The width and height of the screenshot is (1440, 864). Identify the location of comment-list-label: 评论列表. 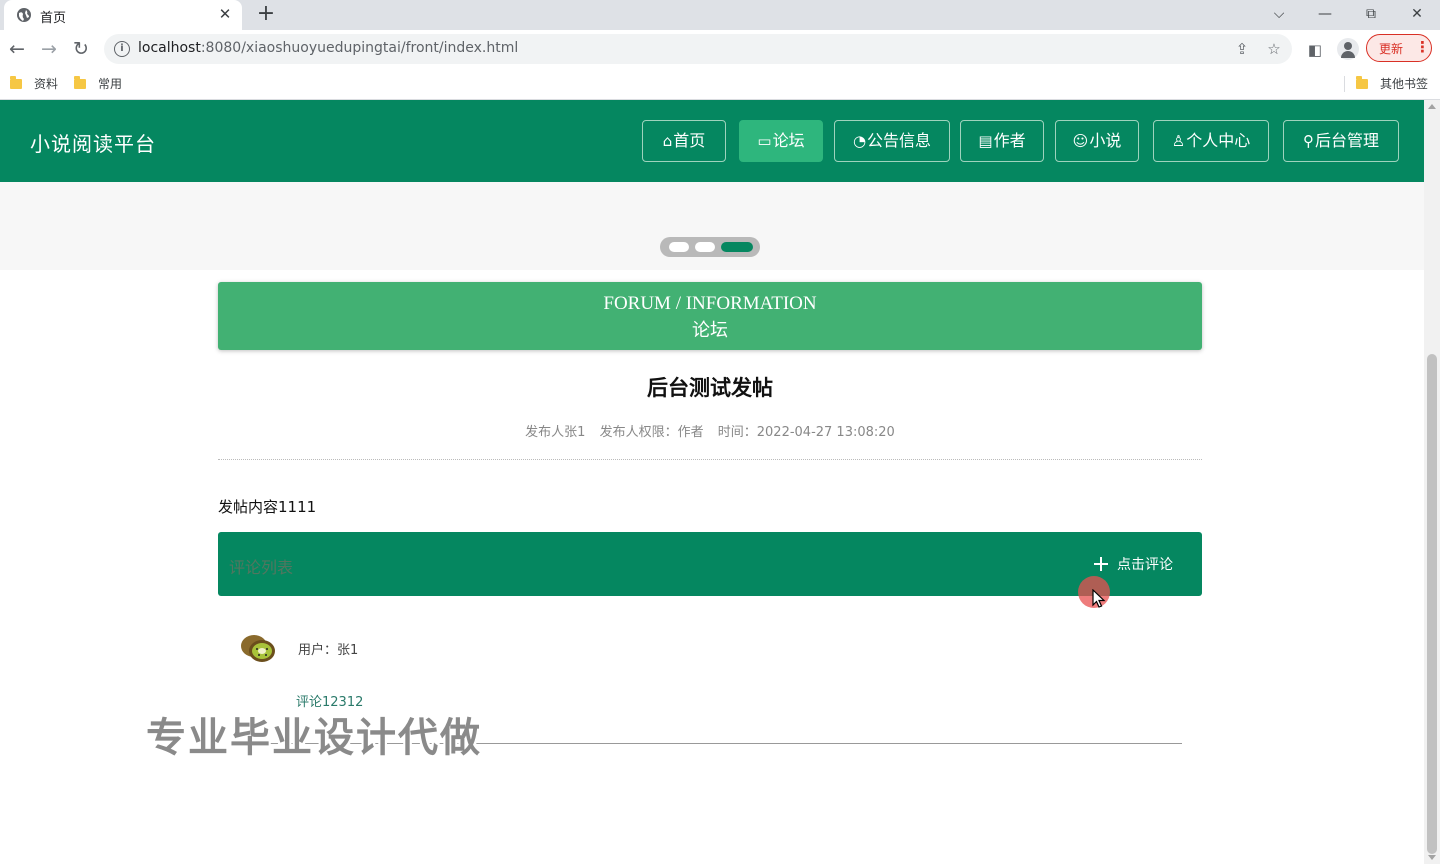
(261, 567).